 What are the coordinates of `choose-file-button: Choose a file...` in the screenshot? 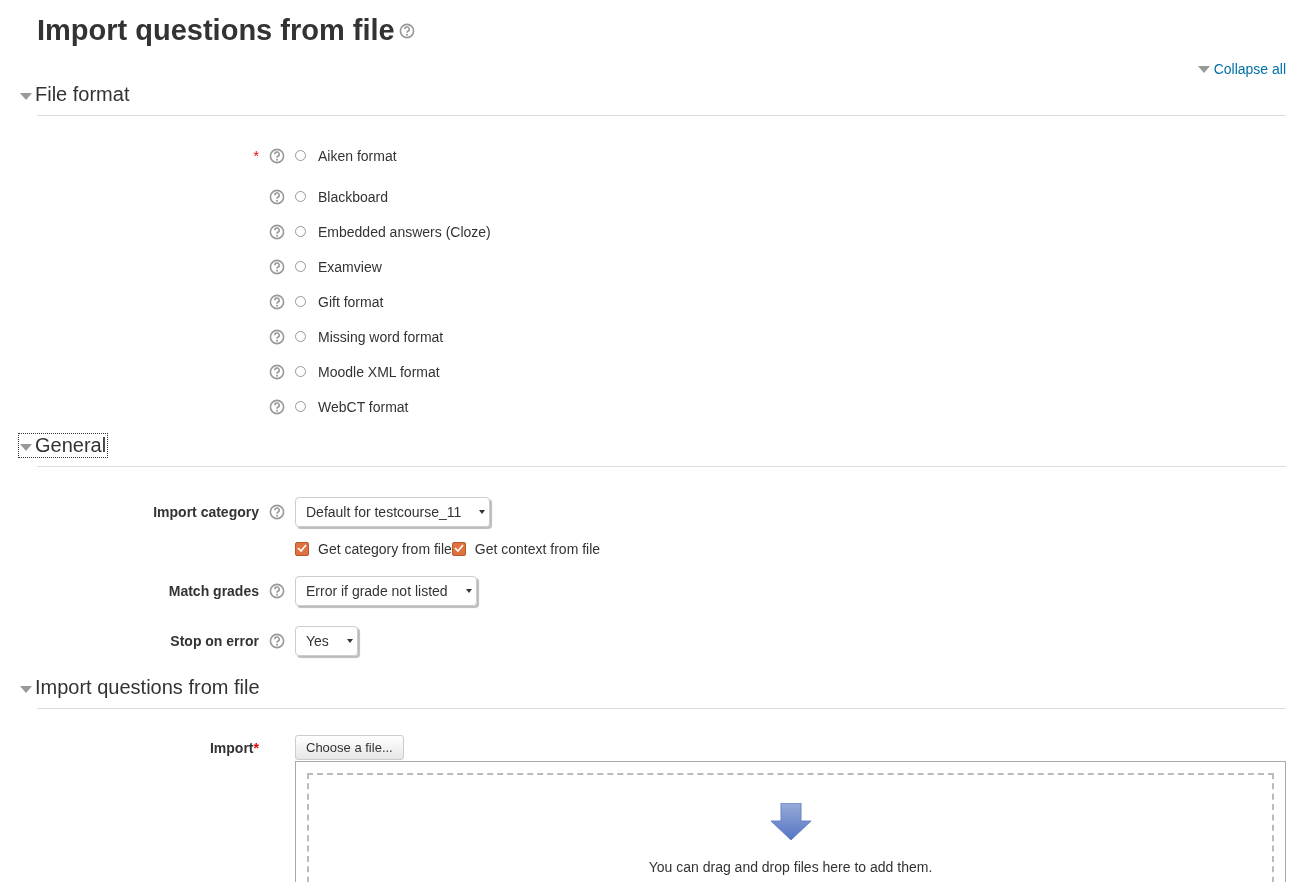 It's located at (349, 747).